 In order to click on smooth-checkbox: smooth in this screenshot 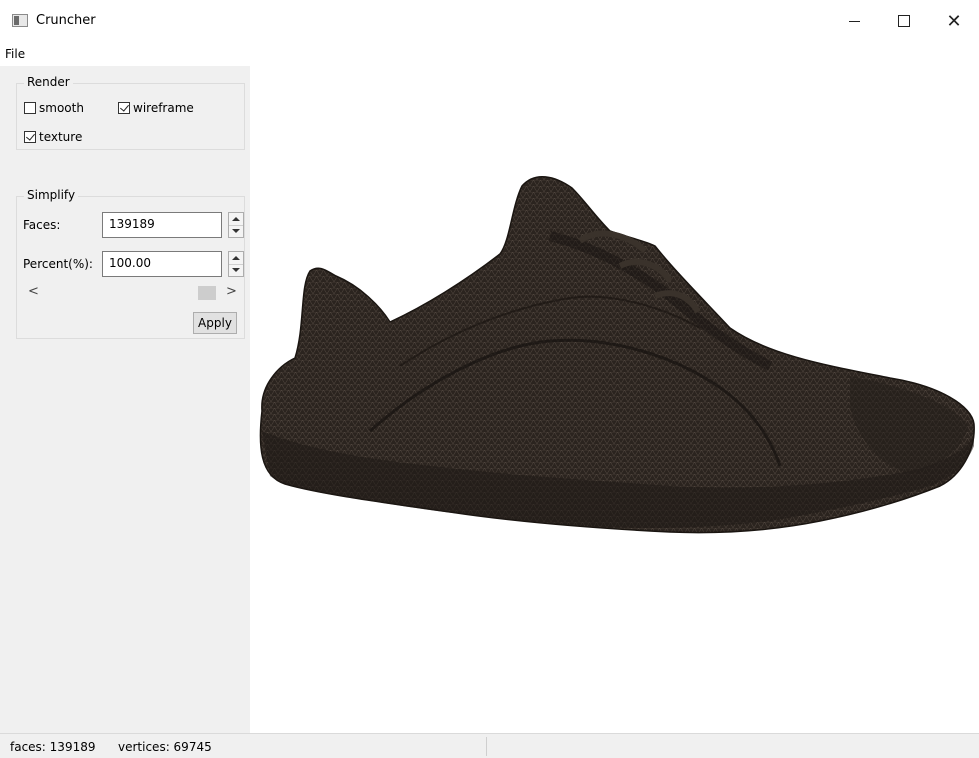, I will do `click(54, 108)`.